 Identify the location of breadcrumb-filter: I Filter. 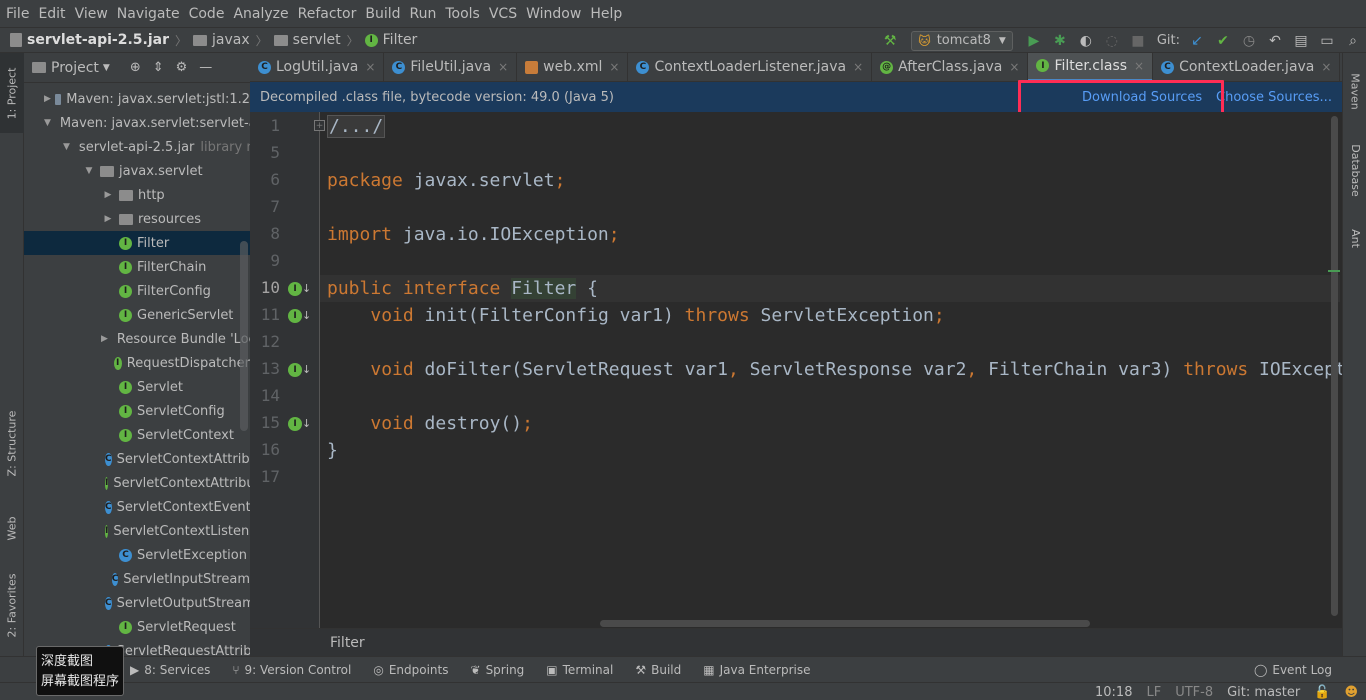
(390, 40).